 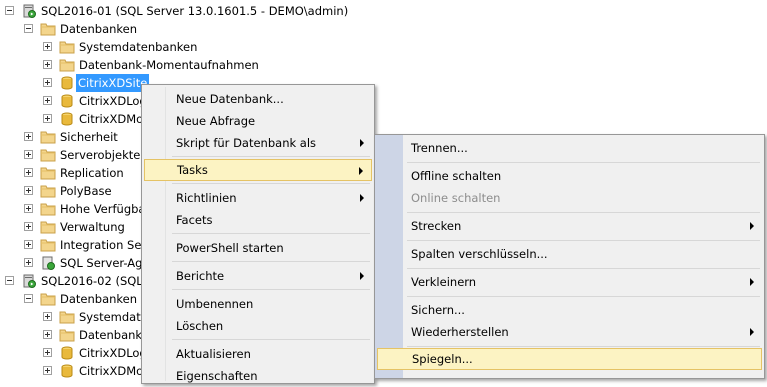 I want to click on tree-node-snapshots-2: Datenbank-, so click(x=73, y=335).